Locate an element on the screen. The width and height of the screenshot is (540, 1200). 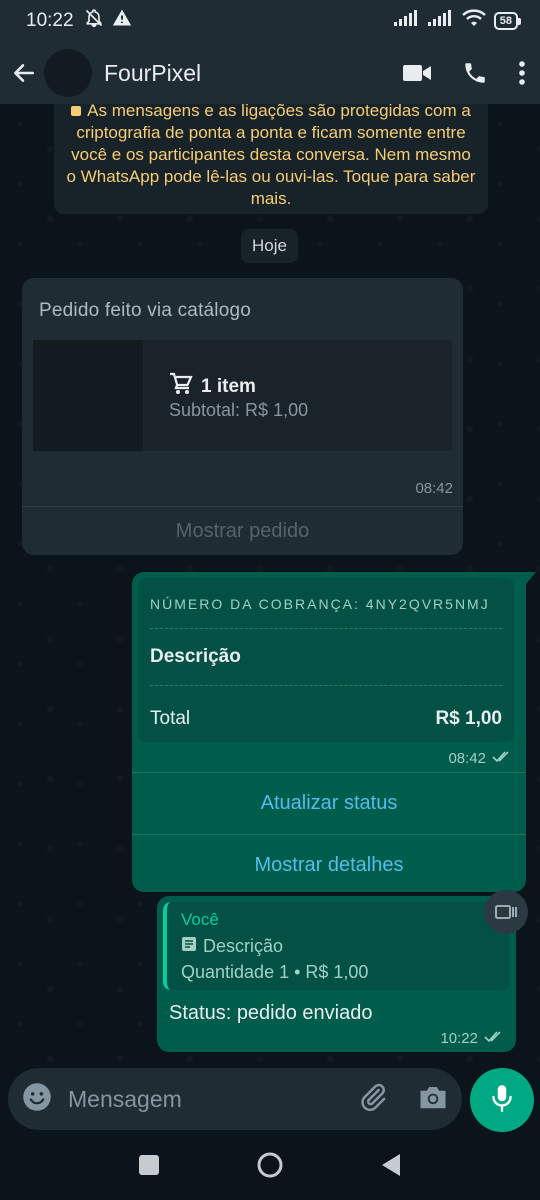
message-meta: 10:22 is located at coordinates (472, 1038).